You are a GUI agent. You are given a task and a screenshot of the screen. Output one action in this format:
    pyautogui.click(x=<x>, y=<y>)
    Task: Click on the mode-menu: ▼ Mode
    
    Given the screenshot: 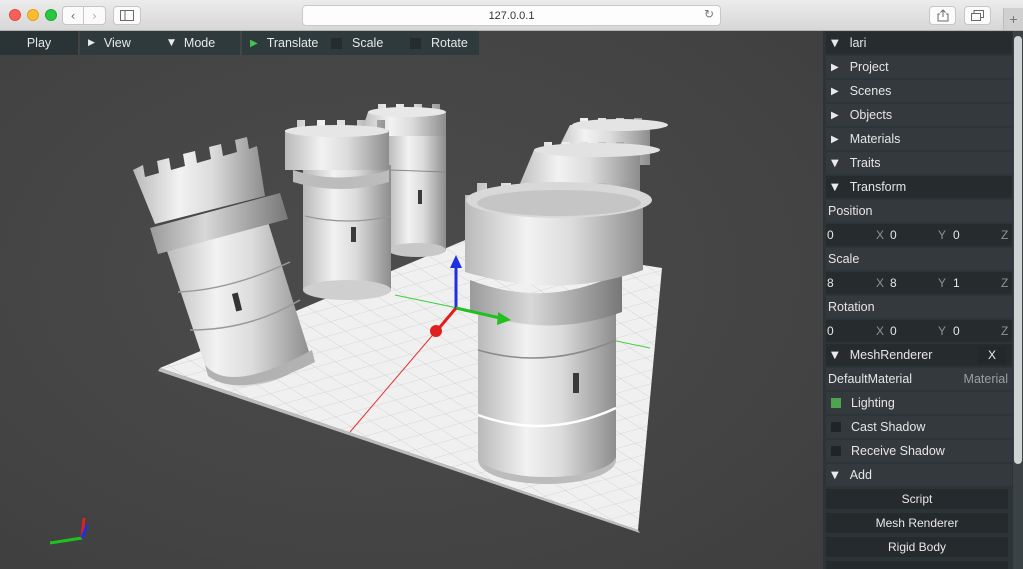 What is the action you would take?
    pyautogui.click(x=200, y=43)
    